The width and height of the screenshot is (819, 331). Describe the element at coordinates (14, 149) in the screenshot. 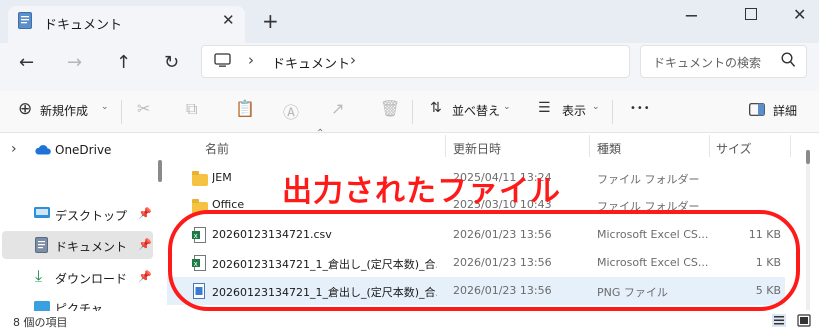

I see `expand-chevron-icon: ›` at that location.